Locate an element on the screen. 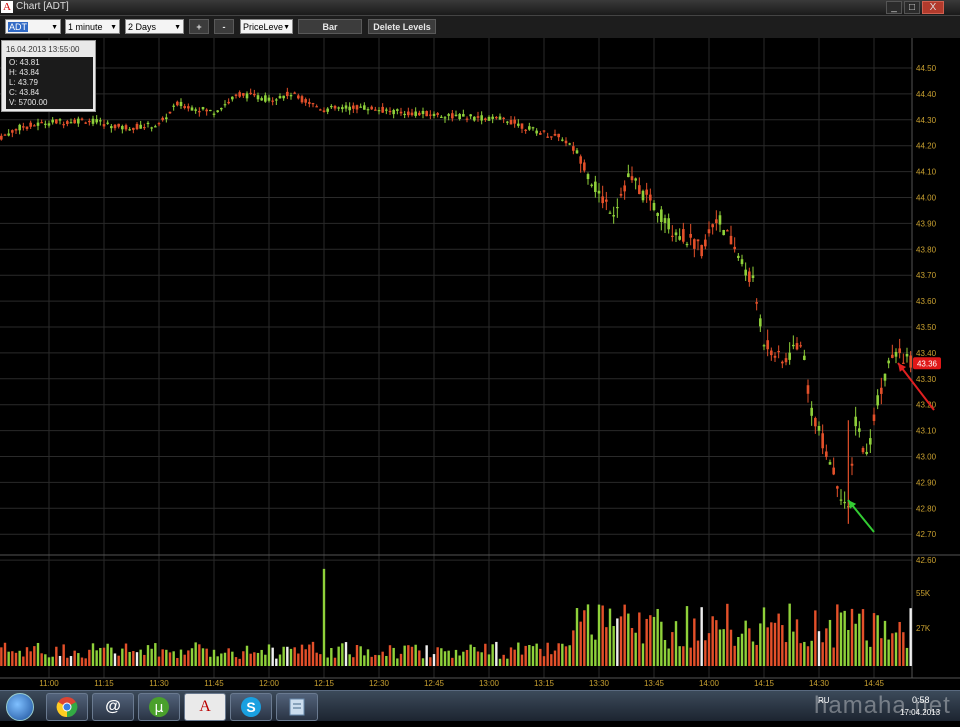  symbol-select: ADT ▼ is located at coordinates (33, 26).